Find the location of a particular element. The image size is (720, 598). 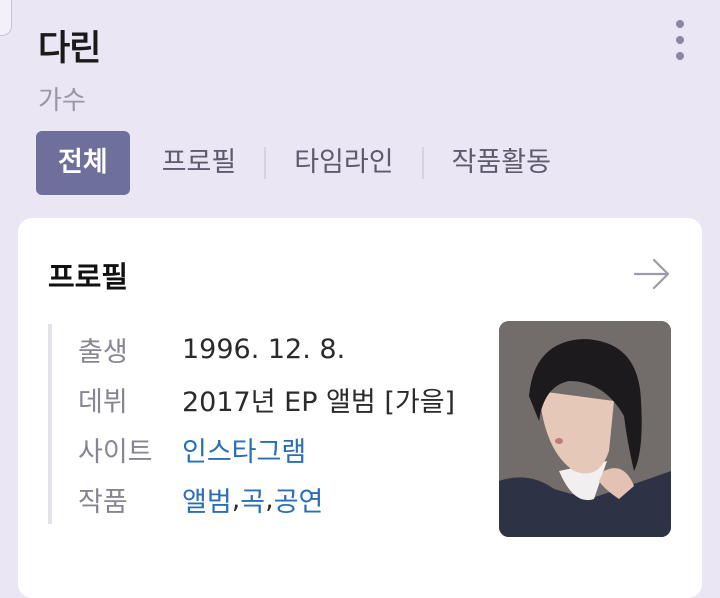

more-options-button is located at coordinates (680, 40).